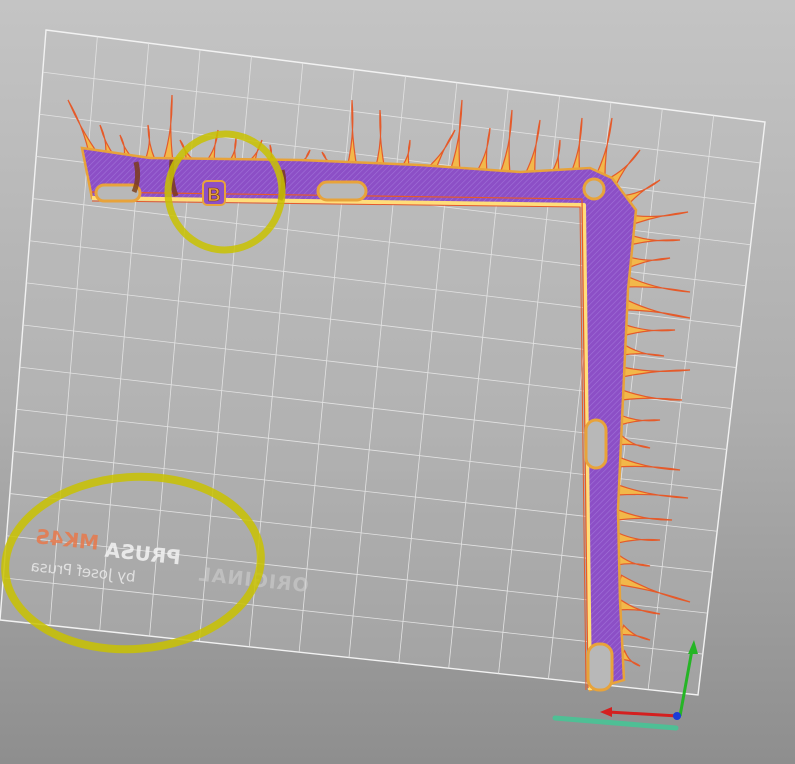  What do you see at coordinates (214, 195) in the screenshot?
I see `marker-letter: B` at bounding box center [214, 195].